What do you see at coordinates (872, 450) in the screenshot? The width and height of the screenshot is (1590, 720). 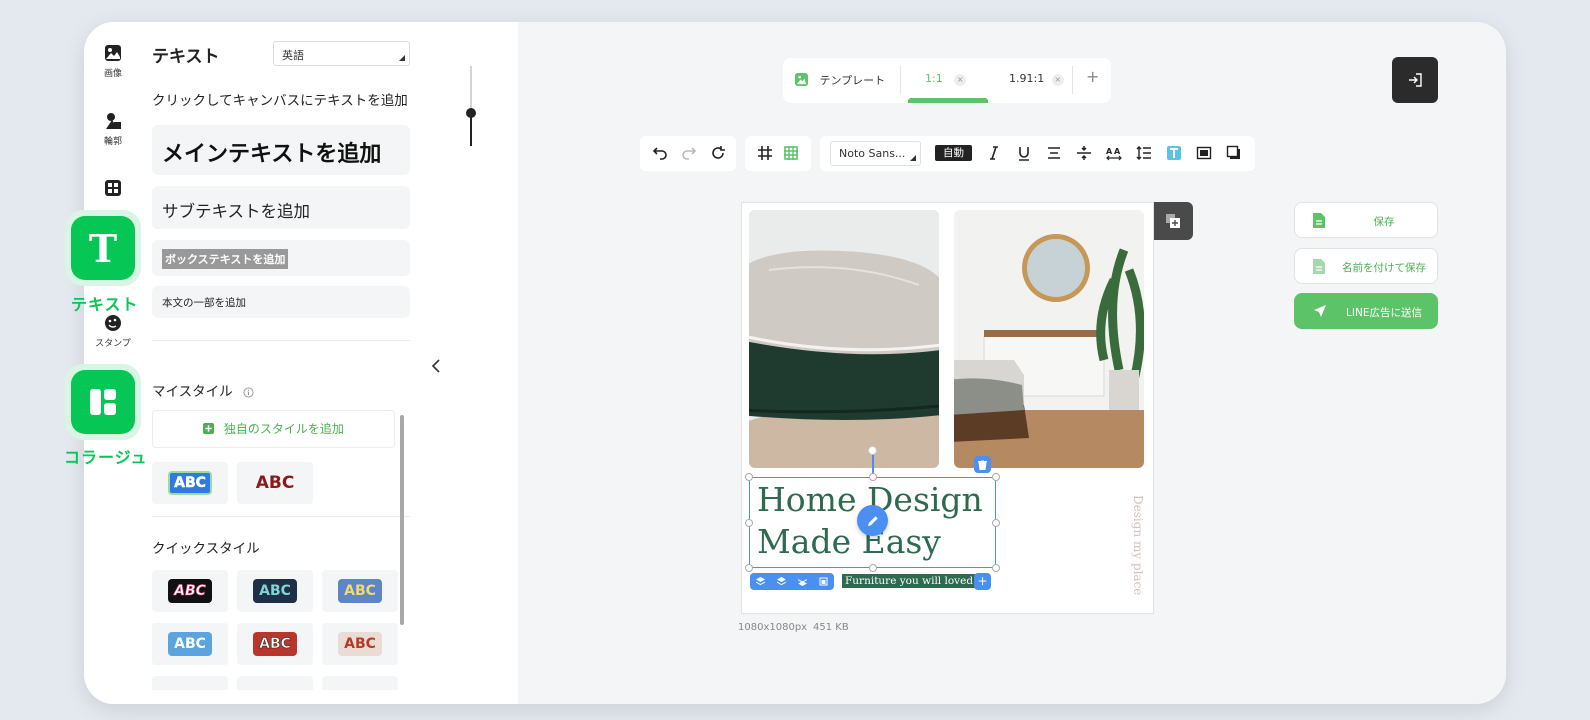 I see `rotate-handle` at bounding box center [872, 450].